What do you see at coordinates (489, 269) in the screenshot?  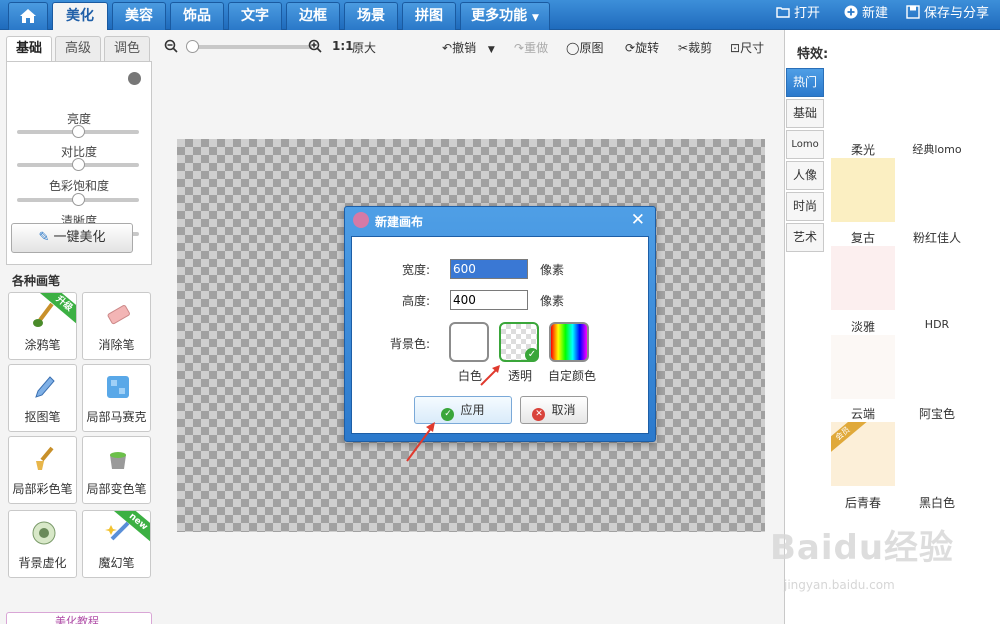 I see `width-input` at bounding box center [489, 269].